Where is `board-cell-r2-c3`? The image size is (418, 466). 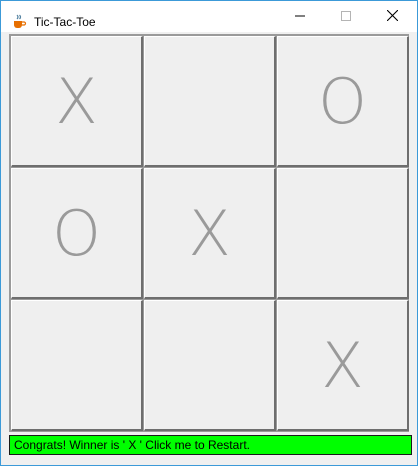
board-cell-r2-c3 is located at coordinates (343, 233).